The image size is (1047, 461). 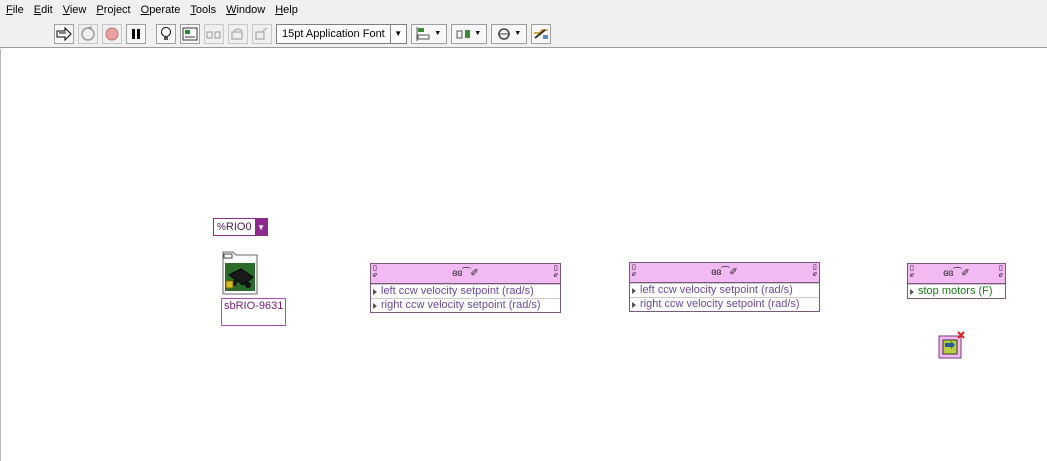 I want to click on align-objects-icon: ▼, so click(x=428, y=33).